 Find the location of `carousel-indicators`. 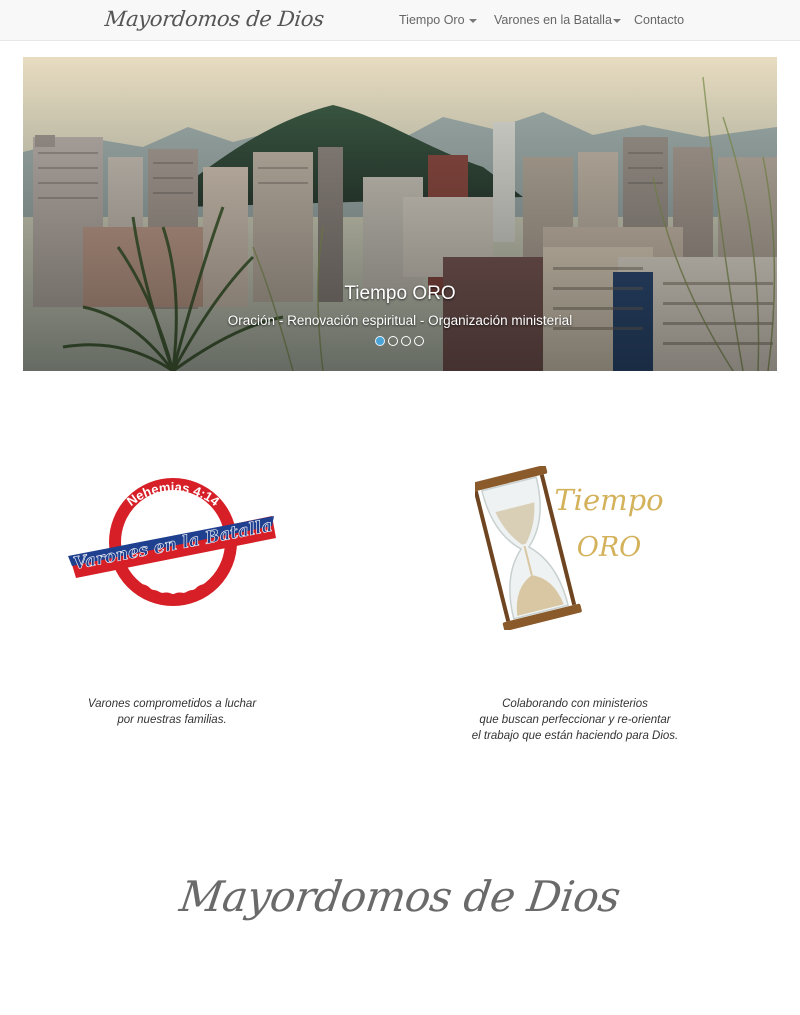

carousel-indicators is located at coordinates (401, 339).